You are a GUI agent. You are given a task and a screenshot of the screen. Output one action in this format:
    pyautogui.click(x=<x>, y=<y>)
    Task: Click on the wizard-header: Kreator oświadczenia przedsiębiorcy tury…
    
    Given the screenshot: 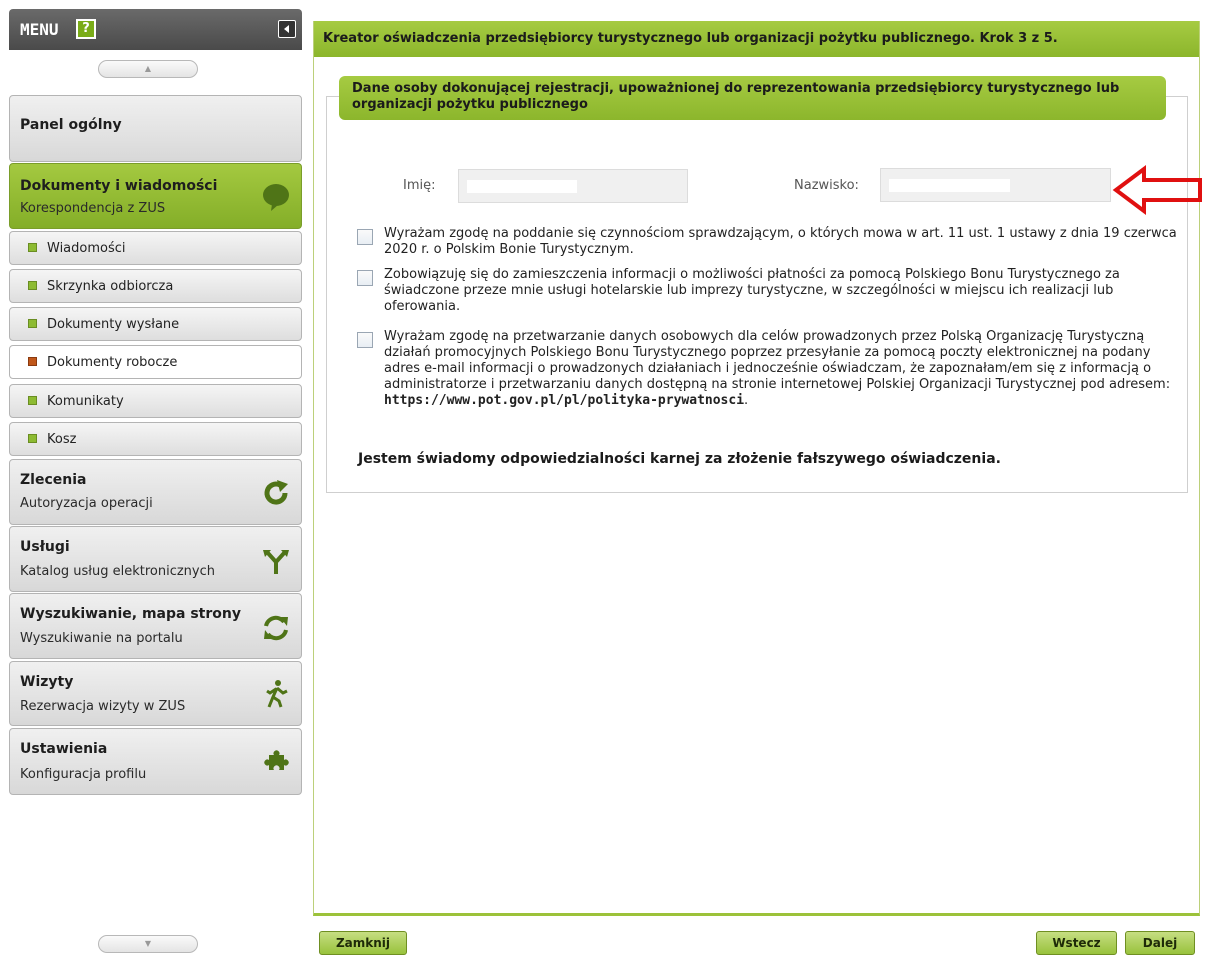 What is the action you would take?
    pyautogui.click(x=756, y=39)
    